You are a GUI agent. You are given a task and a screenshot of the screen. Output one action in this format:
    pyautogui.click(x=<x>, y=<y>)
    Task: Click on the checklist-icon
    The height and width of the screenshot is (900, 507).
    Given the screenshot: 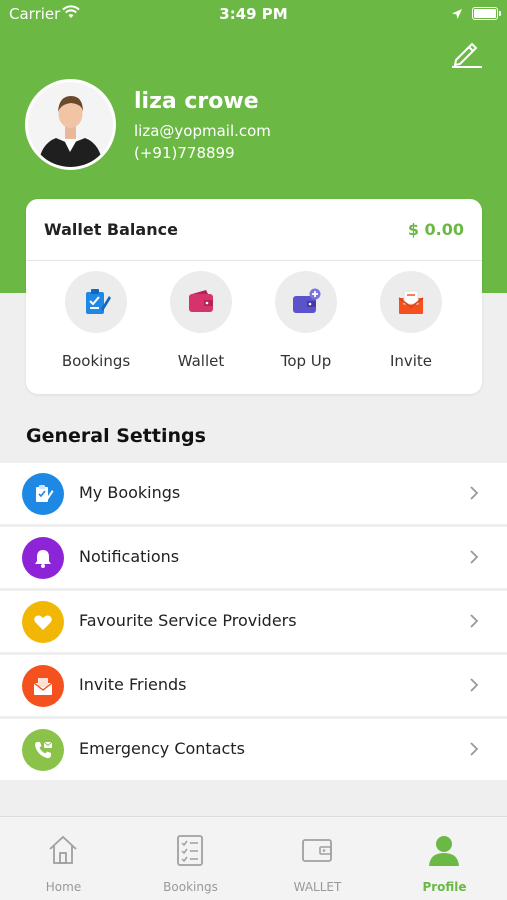 What is the action you would take?
    pyautogui.click(x=190, y=850)
    